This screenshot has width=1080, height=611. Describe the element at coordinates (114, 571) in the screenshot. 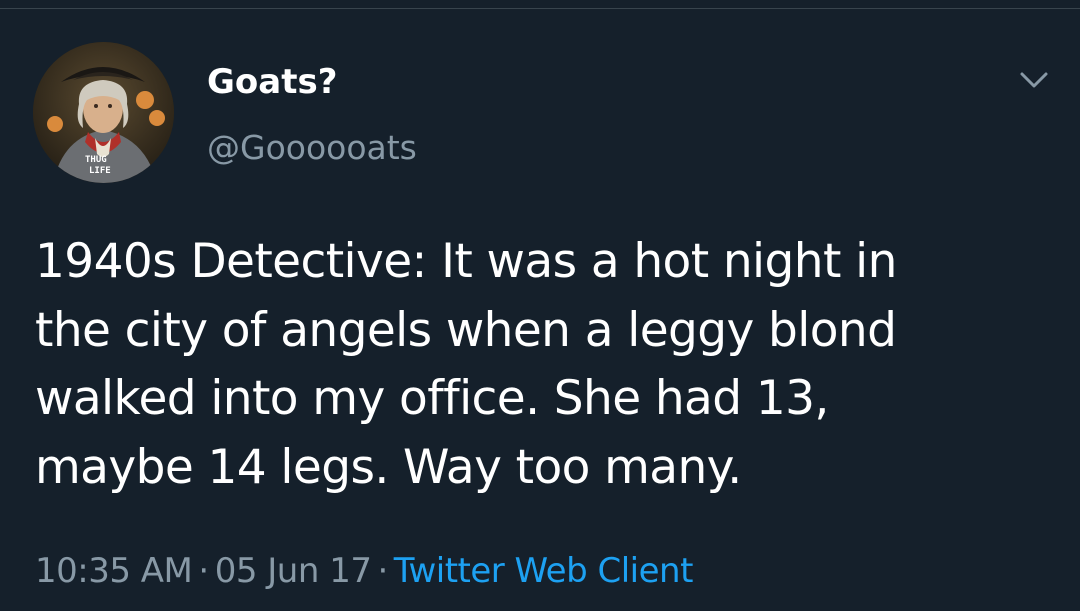

I see `tweet-time: 10:35 AM` at that location.